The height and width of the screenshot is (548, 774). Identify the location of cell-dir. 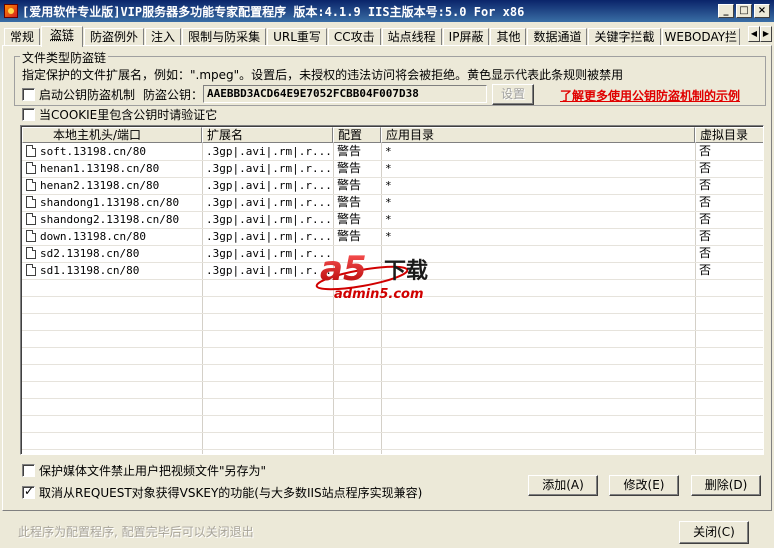
(538, 253).